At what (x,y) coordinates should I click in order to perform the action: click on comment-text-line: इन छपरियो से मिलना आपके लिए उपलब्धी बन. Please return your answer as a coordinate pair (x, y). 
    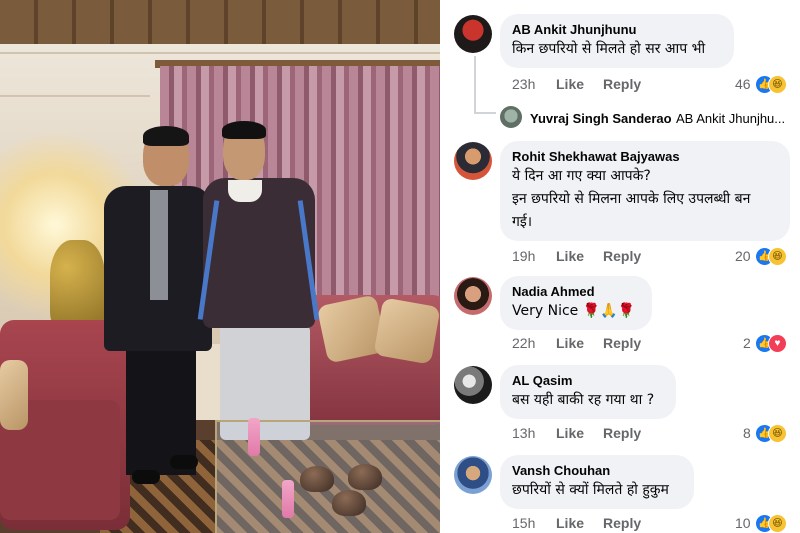
    Looking at the image, I should click on (631, 199).